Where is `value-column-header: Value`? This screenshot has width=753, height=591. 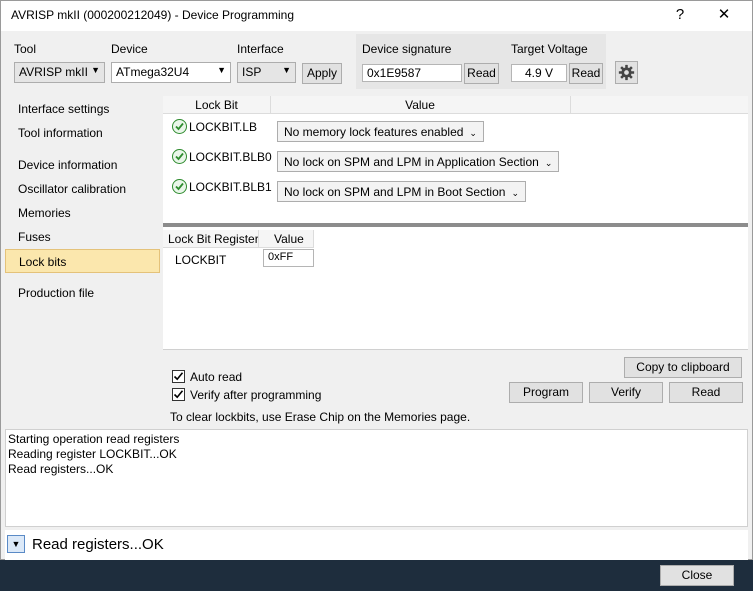
value-column-header: Value is located at coordinates (420, 105).